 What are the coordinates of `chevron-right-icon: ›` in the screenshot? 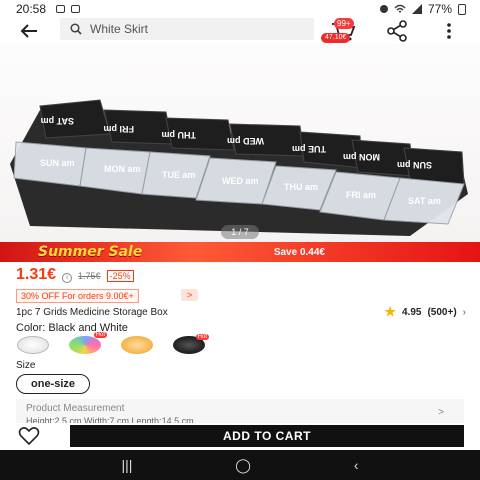 It's located at (464, 312).